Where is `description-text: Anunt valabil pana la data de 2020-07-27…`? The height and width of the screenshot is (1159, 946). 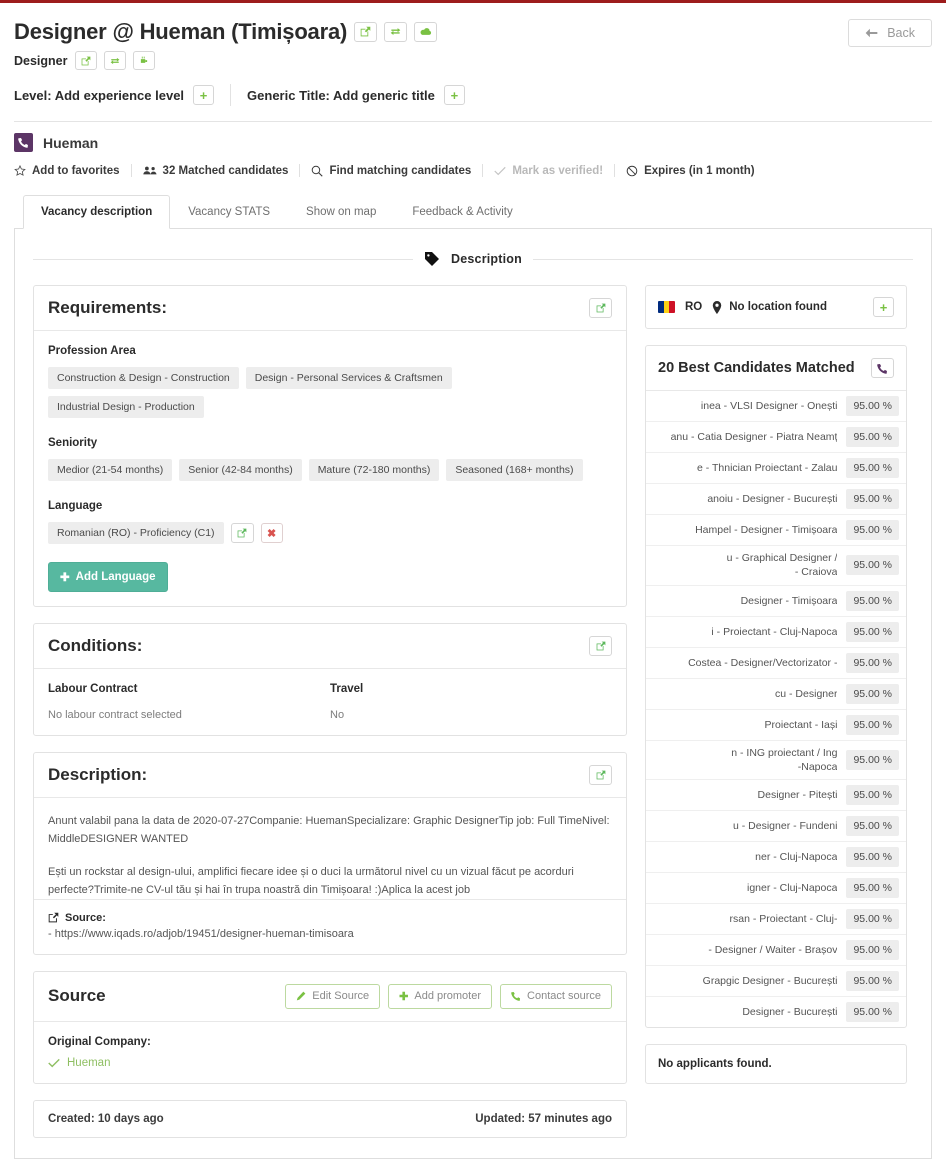
description-text: Anunt valabil pana la data de 2020-07-27… is located at coordinates (330, 855).